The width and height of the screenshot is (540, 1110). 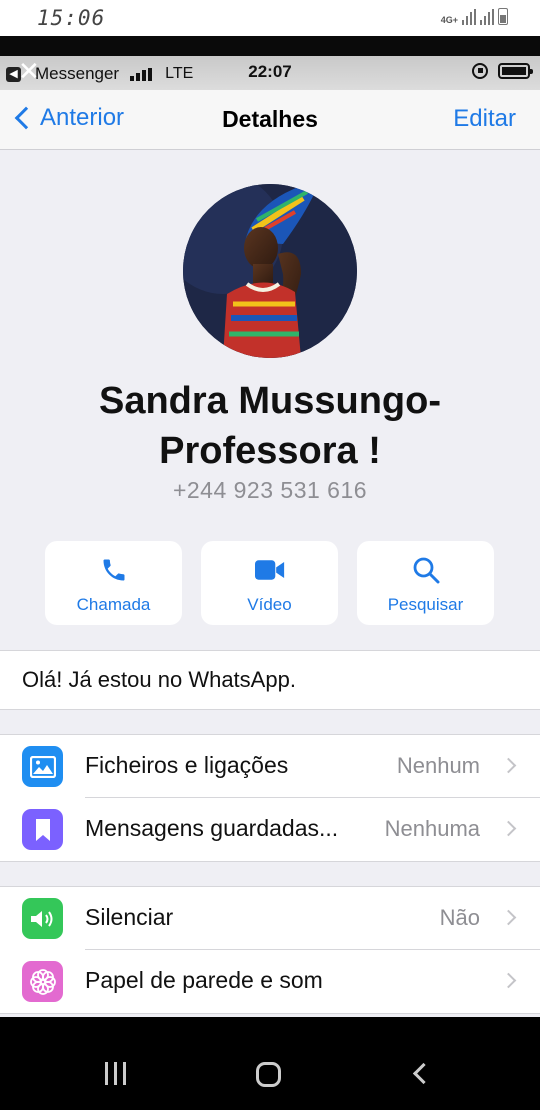 What do you see at coordinates (269, 604) in the screenshot?
I see `video-button-label: Vídeo` at bounding box center [269, 604].